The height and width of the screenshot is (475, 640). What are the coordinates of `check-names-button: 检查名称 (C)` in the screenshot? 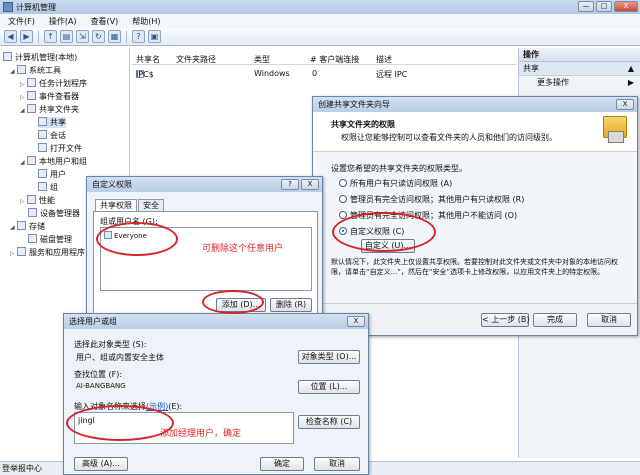 It's located at (329, 422).